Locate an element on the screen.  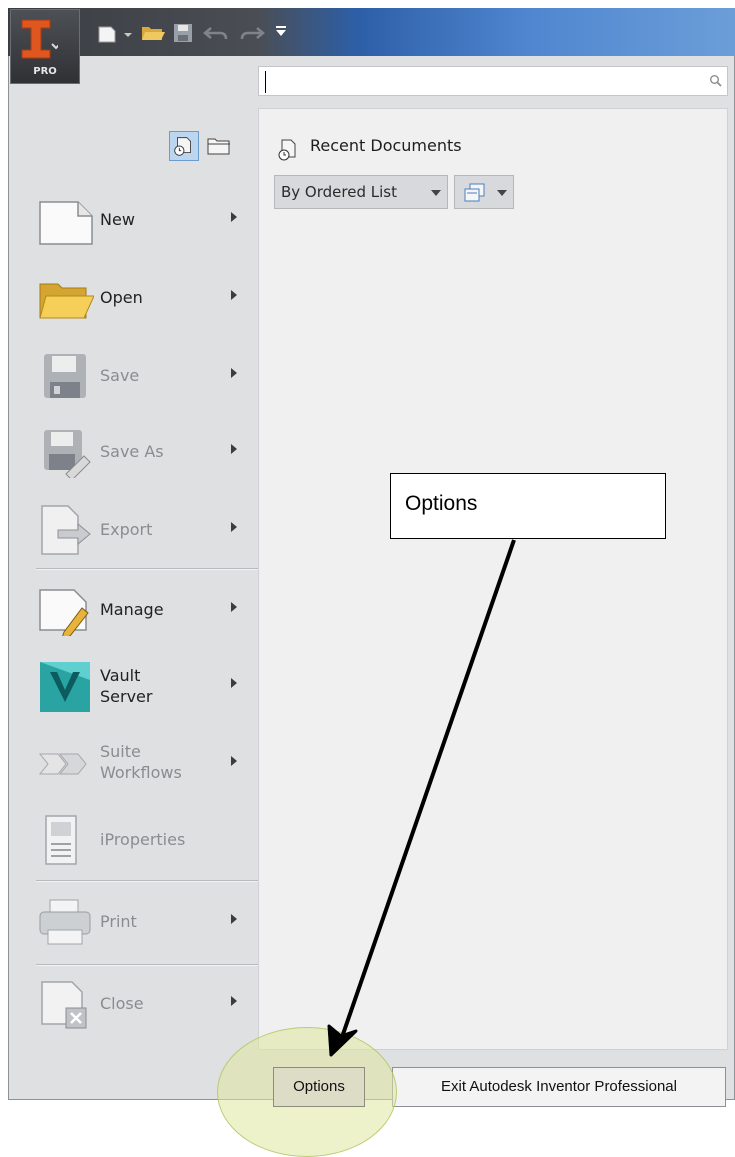
vault-icon is located at coordinates (65, 687).